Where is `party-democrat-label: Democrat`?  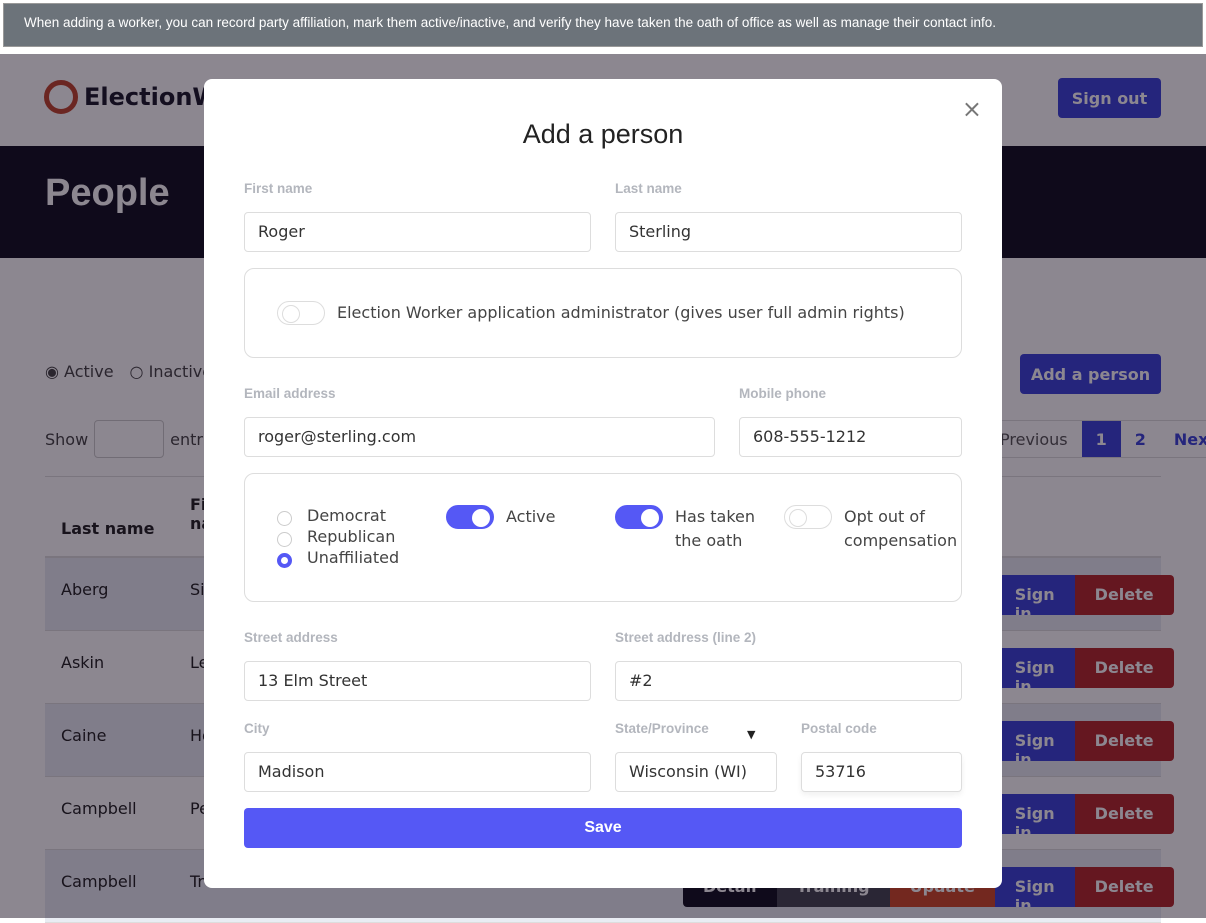 party-democrat-label: Democrat is located at coordinates (346, 515).